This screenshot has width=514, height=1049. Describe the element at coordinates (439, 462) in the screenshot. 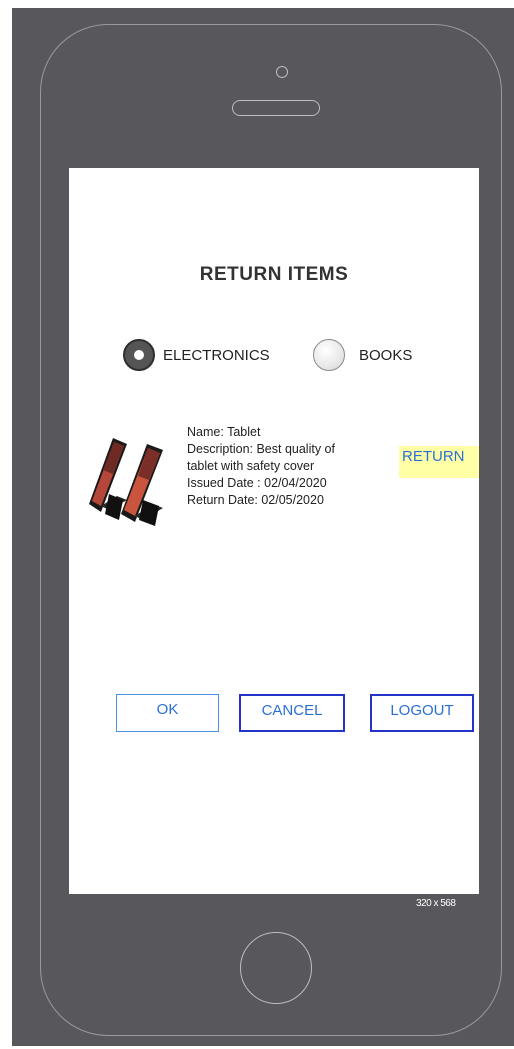

I see `return-button: RETURN` at that location.